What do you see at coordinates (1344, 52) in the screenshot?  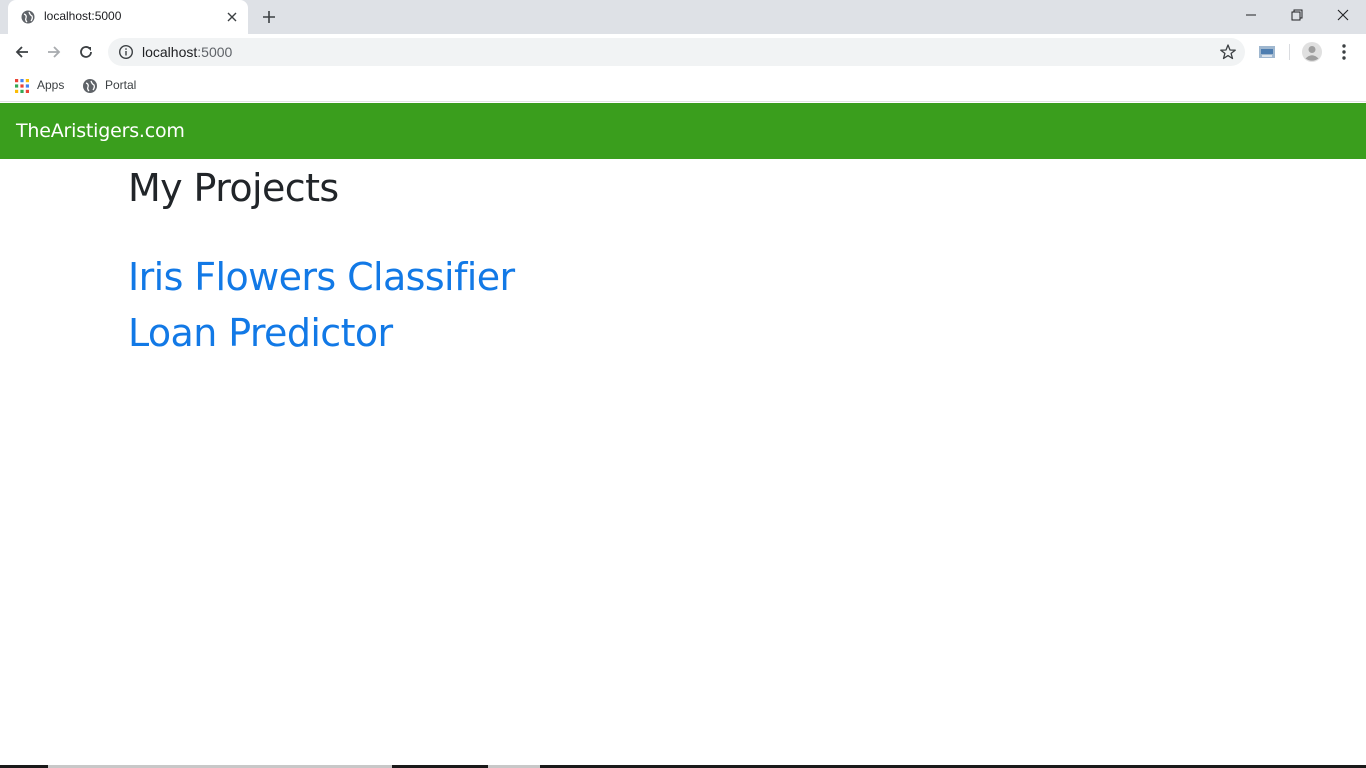 I see `kebab-menu-icon` at bounding box center [1344, 52].